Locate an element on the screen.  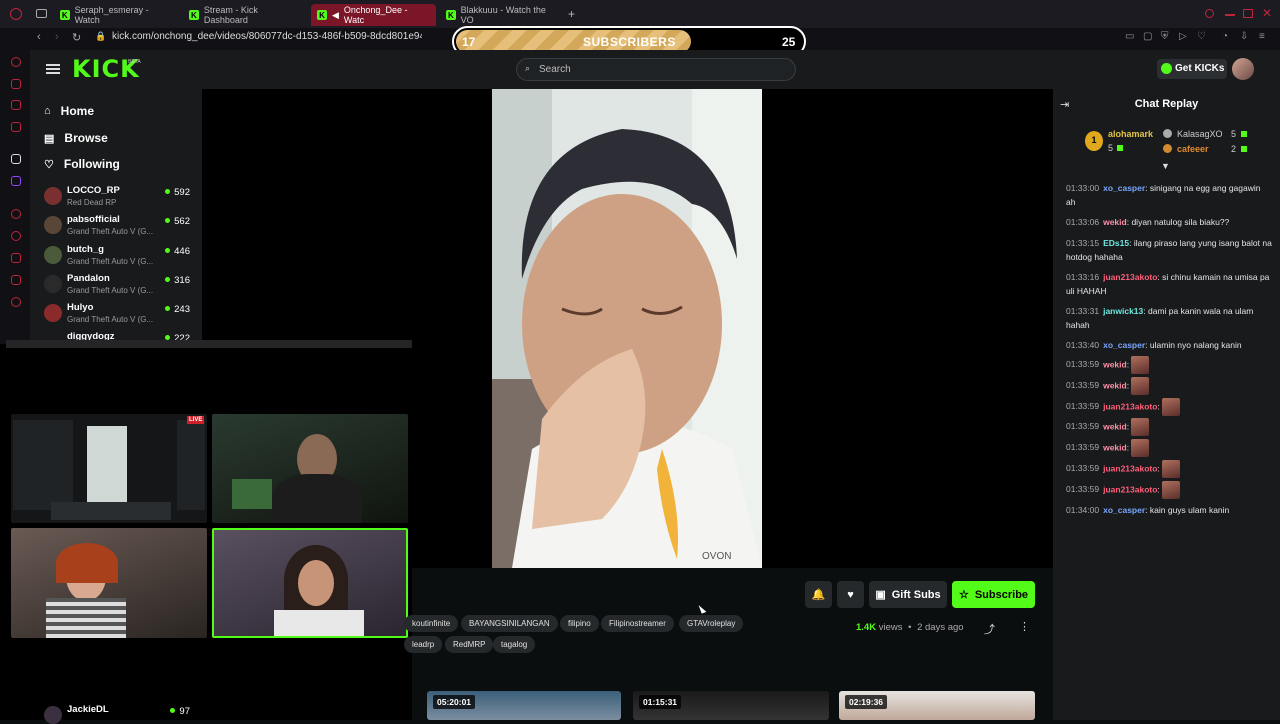
sidepanel-mail-icon is located at coordinates (16, 105).